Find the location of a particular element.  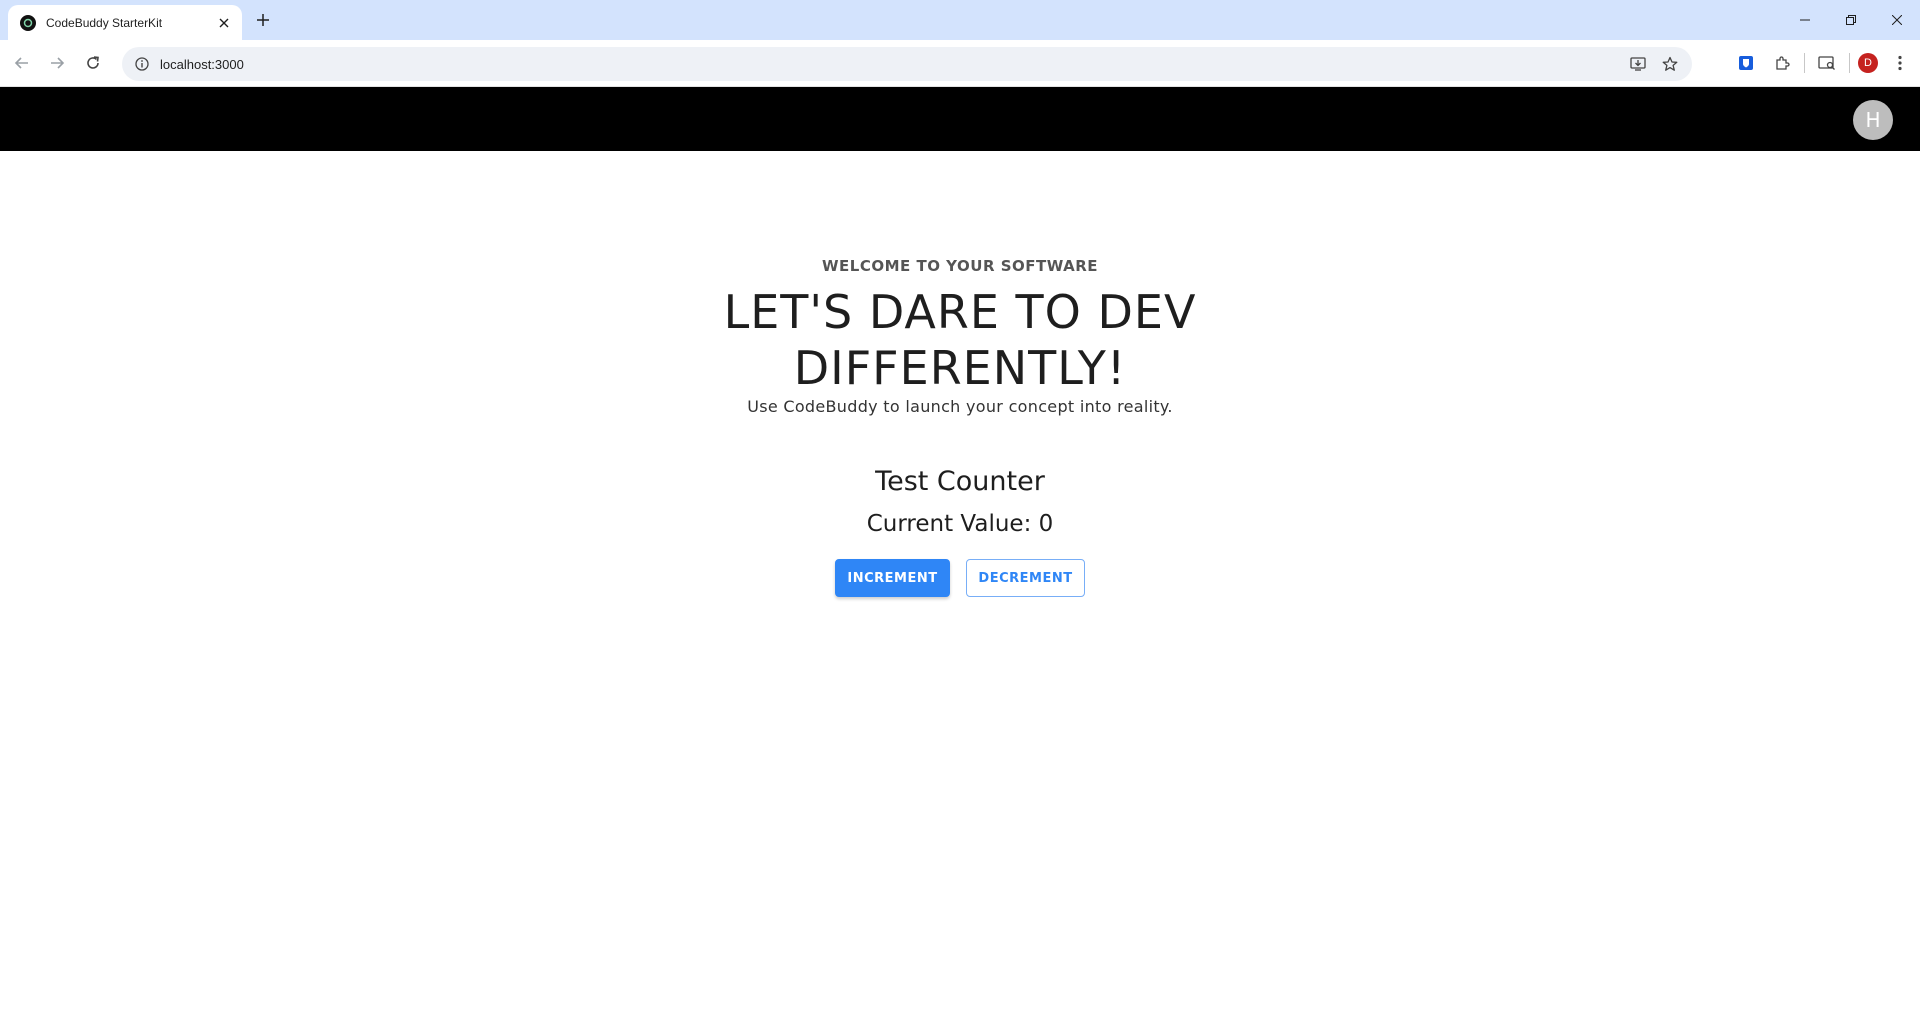

user-avatar: H is located at coordinates (1873, 120).